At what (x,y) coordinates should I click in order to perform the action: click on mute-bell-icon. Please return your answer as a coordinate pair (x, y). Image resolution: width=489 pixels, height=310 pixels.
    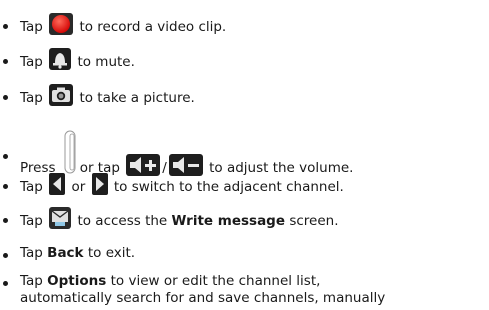
    Looking at the image, I should click on (60, 59).